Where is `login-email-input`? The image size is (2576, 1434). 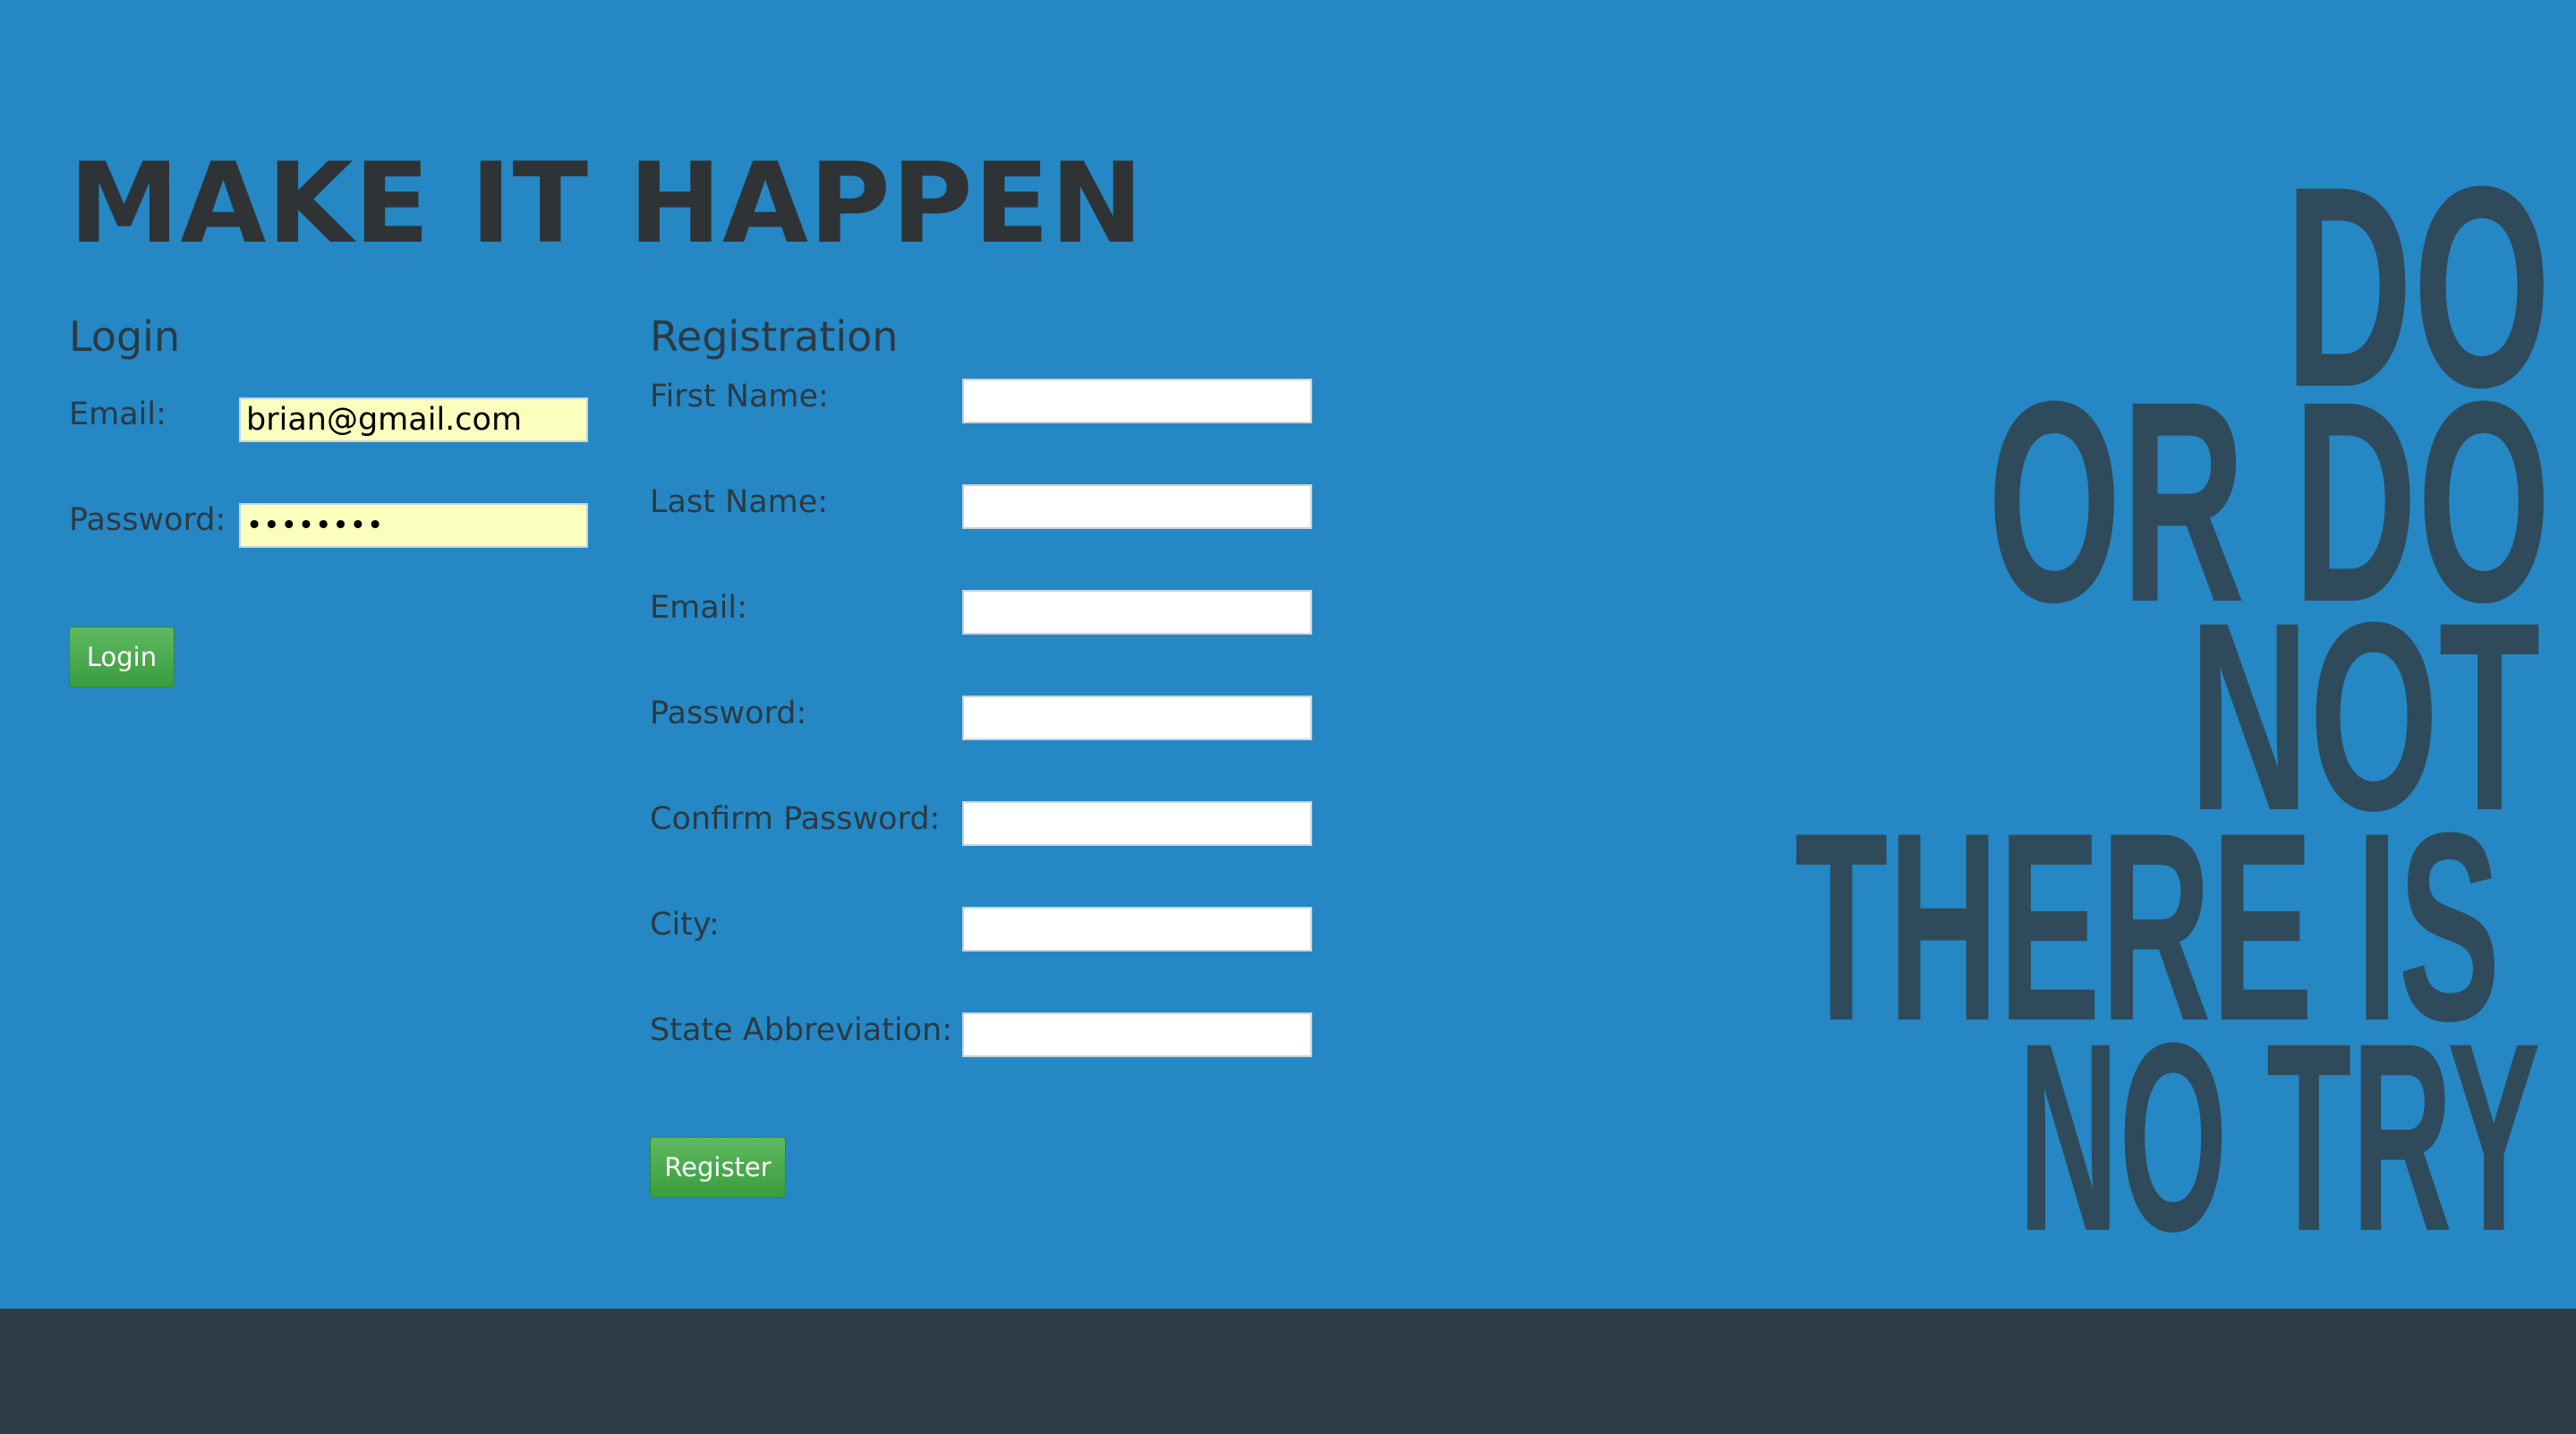 login-email-input is located at coordinates (413, 419).